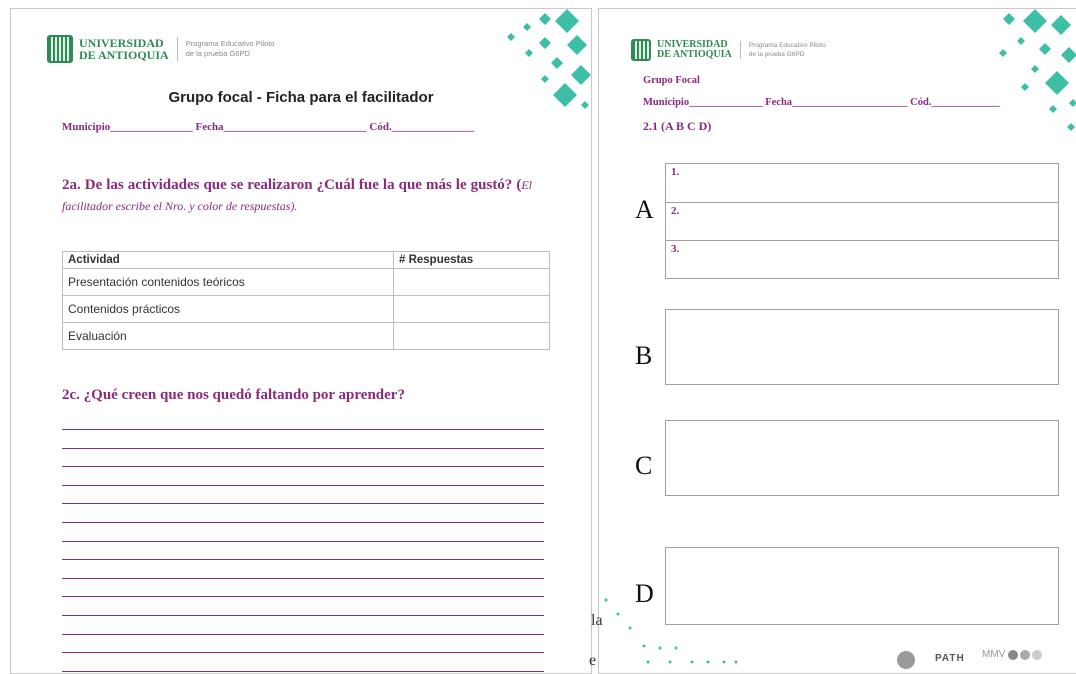  What do you see at coordinates (671, 80) in the screenshot?
I see `group-label: Grupo Focal` at bounding box center [671, 80].